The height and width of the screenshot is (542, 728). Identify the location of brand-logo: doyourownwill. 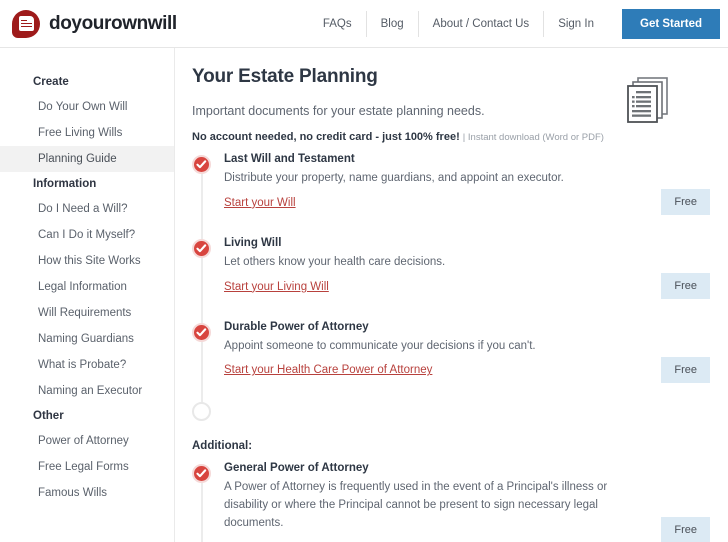
(94, 23).